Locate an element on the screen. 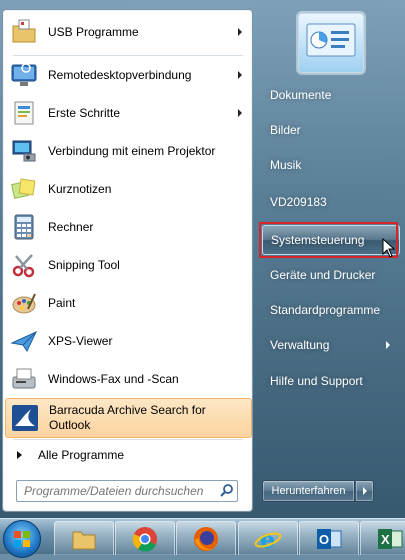 The height and width of the screenshot is (560, 405). shutdown-label: Herunterfahren is located at coordinates (308, 491).